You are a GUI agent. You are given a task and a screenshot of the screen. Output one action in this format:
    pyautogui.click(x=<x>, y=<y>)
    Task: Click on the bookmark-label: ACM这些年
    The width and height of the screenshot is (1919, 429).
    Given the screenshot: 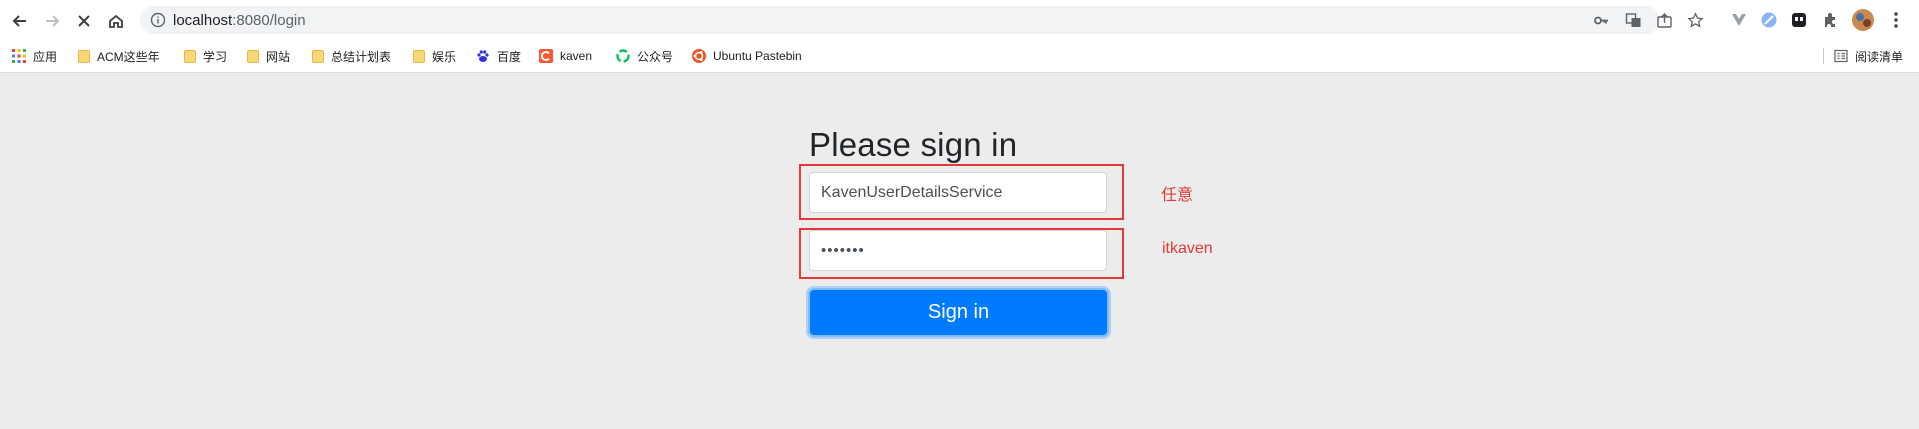 What is the action you would take?
    pyautogui.click(x=128, y=56)
    